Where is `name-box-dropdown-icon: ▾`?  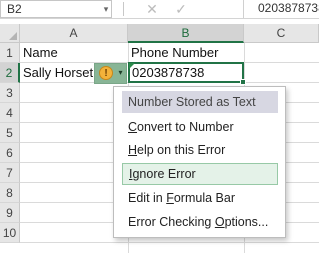 name-box-dropdown-icon: ▾ is located at coordinates (106, 9).